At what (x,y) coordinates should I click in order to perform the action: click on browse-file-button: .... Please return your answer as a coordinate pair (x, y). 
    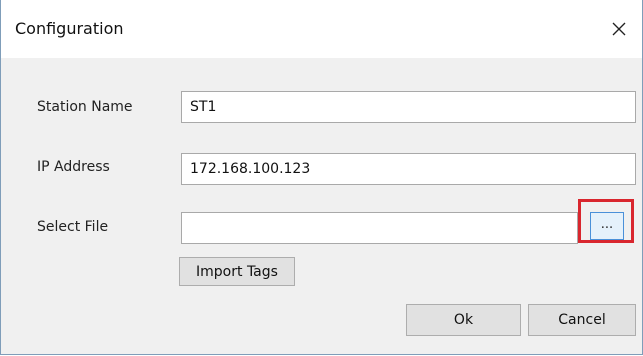
    Looking at the image, I should click on (607, 226).